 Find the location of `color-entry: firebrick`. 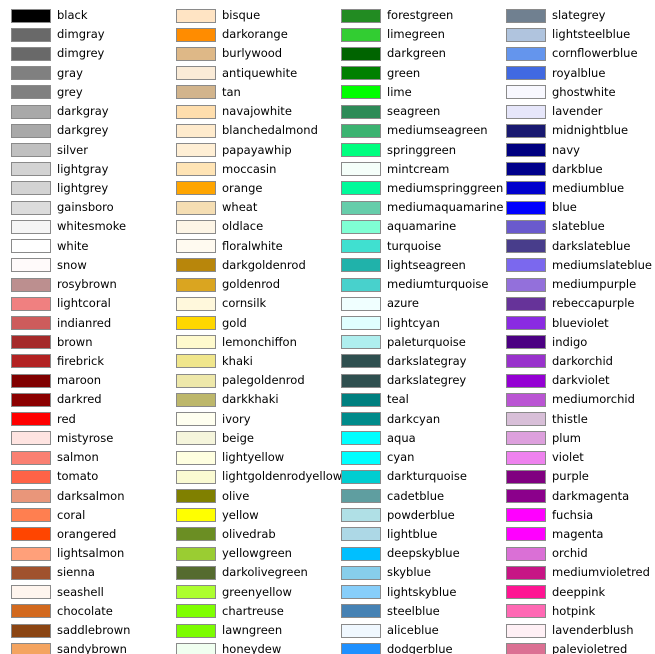

color-entry: firebrick is located at coordinates (82, 362).